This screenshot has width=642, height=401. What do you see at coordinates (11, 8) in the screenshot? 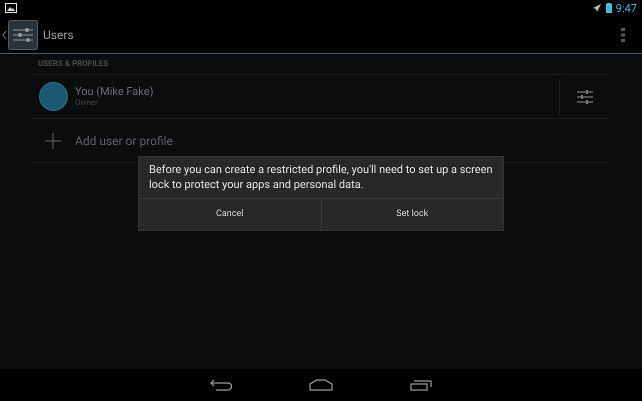
I see `picture-notification-icon` at bounding box center [11, 8].